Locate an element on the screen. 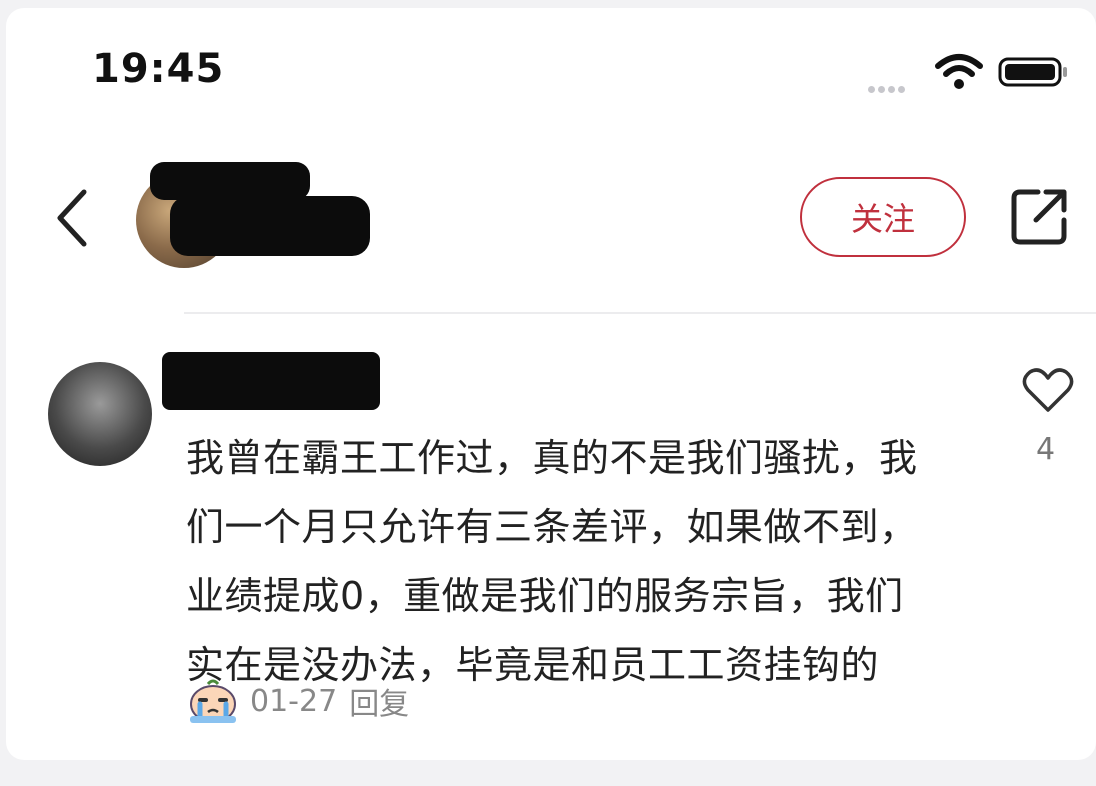 Image resolution: width=1096 pixels, height=786 pixels. wifi-icon is located at coordinates (959, 71).